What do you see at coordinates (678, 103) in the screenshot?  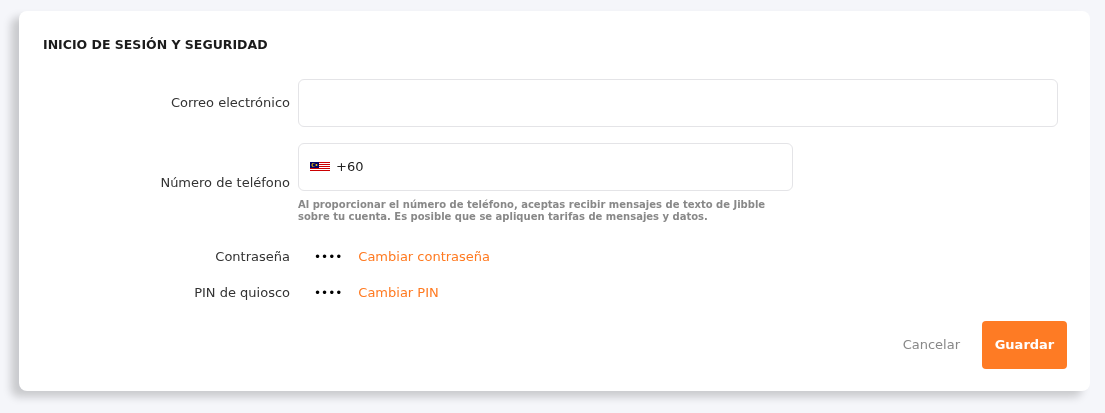 I see `email-field` at bounding box center [678, 103].